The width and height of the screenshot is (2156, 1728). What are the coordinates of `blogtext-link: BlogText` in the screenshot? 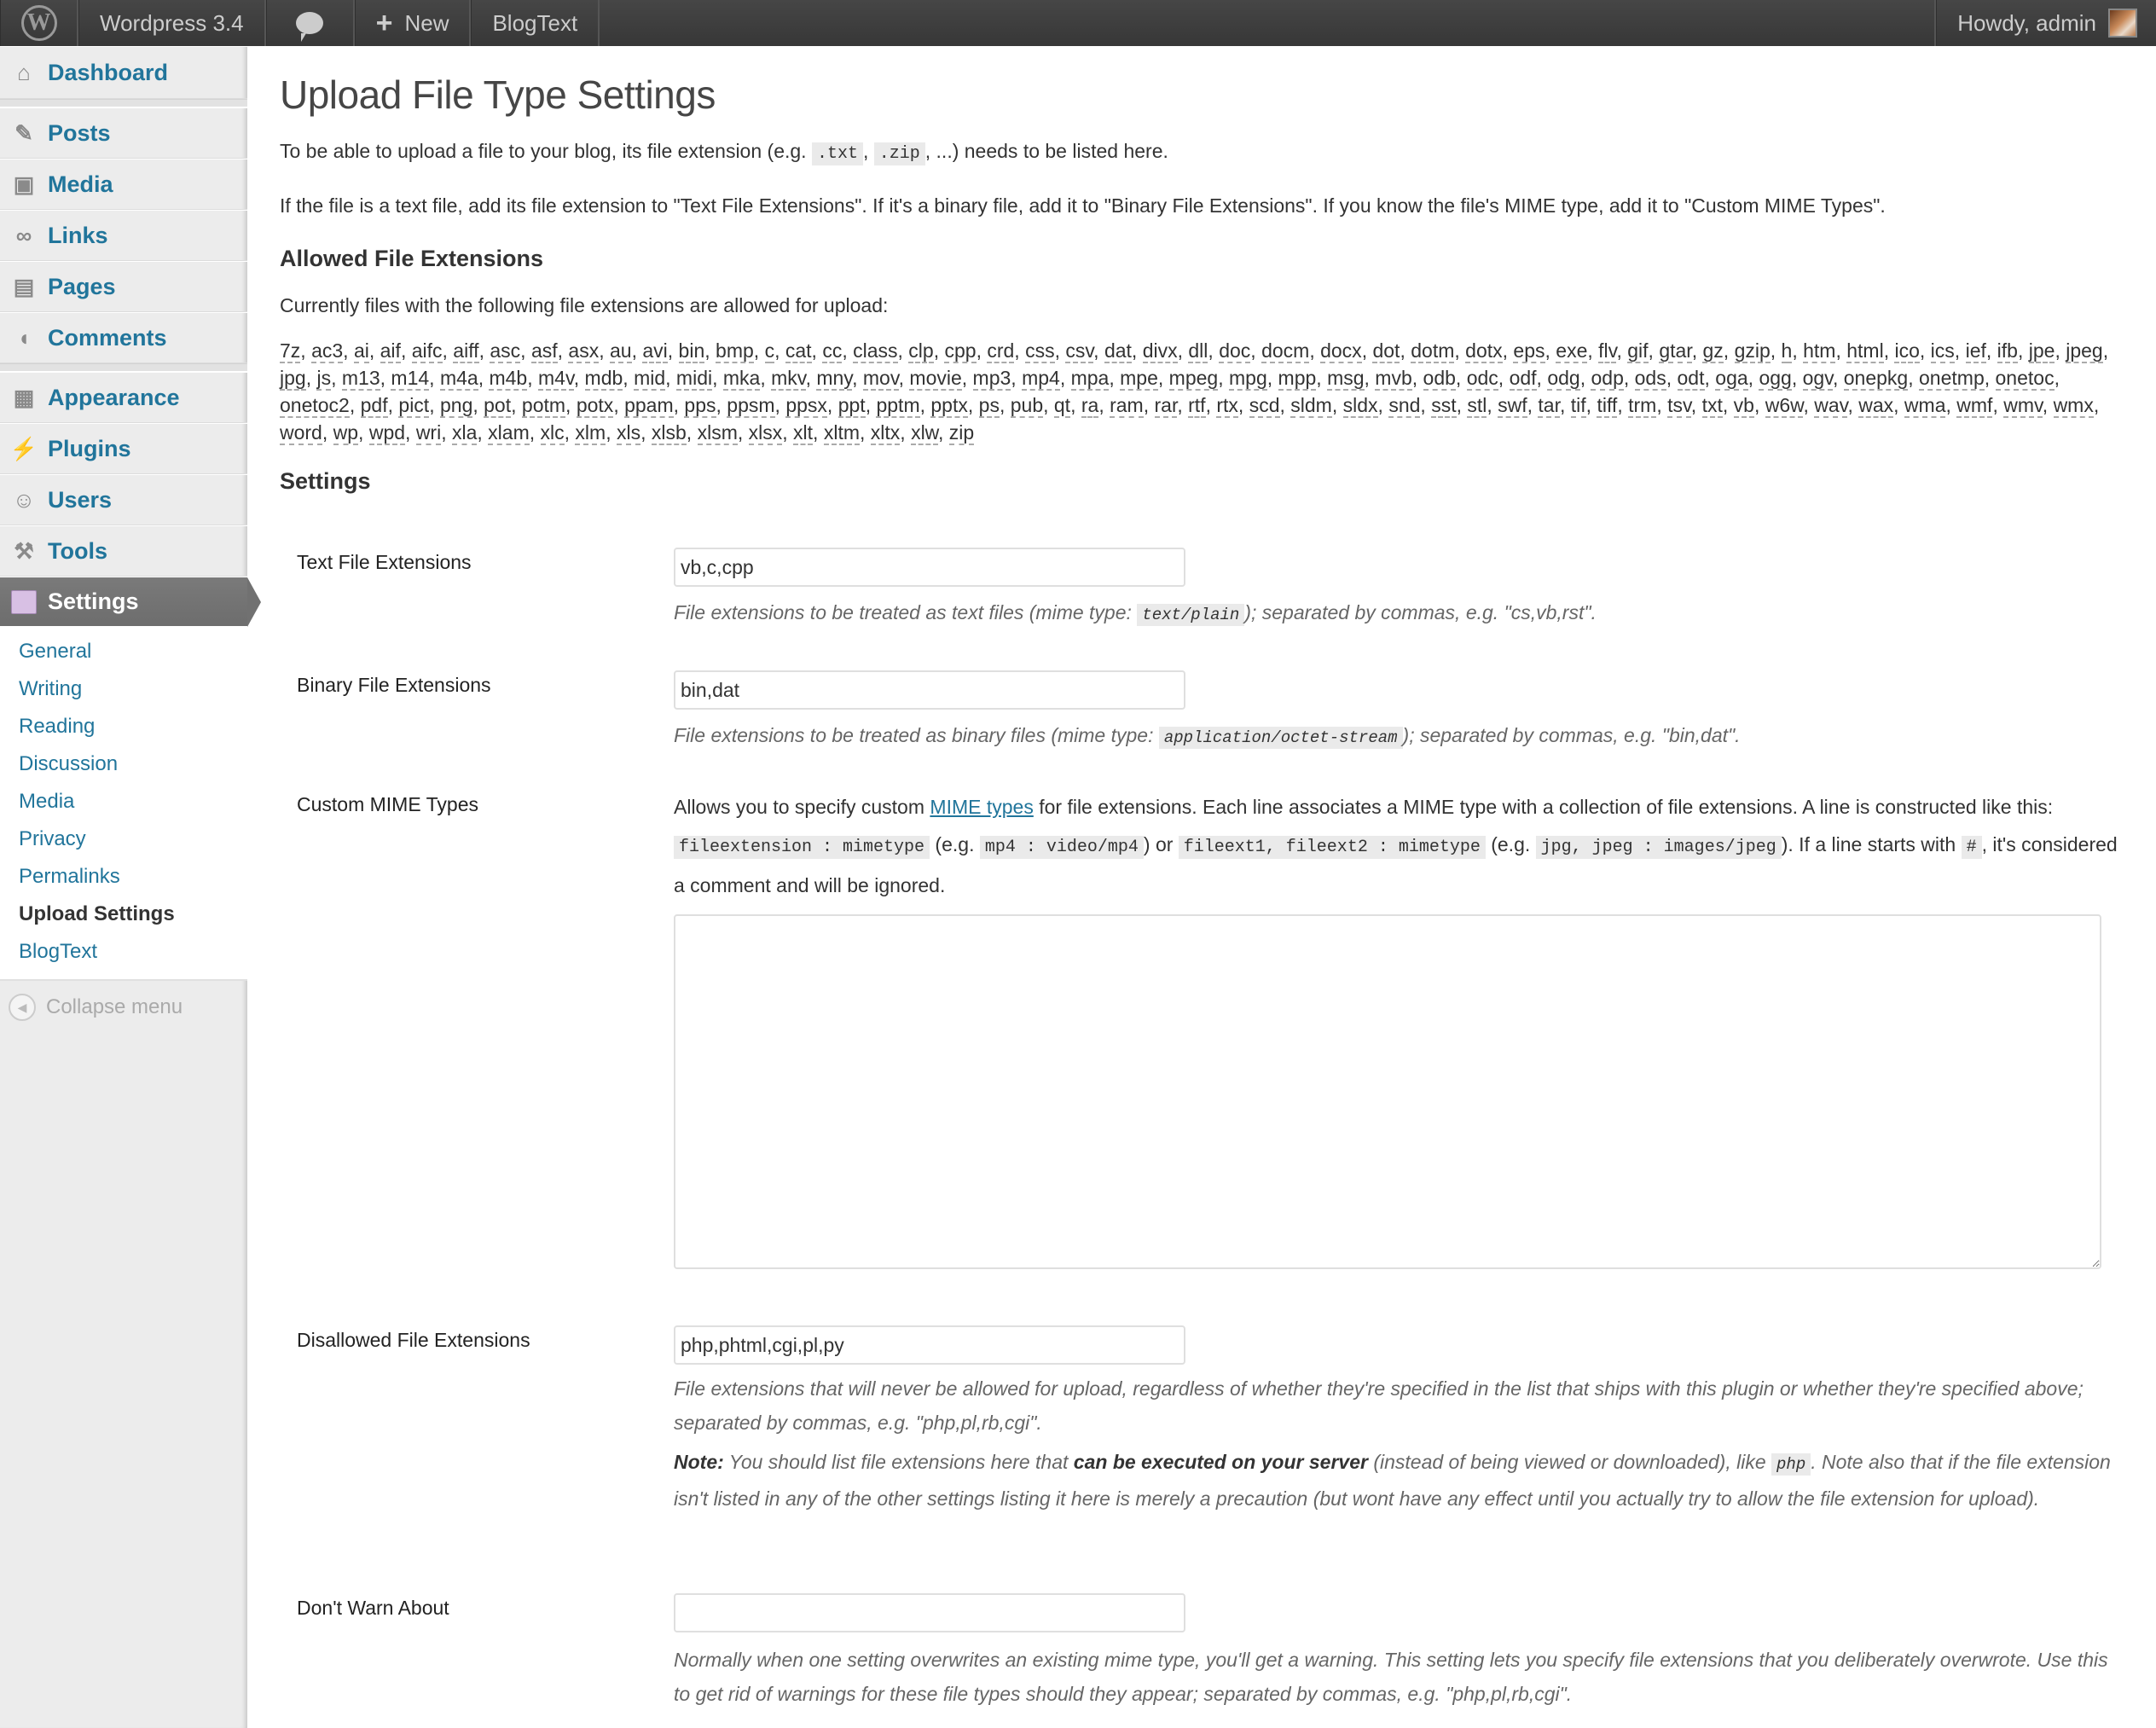 It's located at (535, 23).